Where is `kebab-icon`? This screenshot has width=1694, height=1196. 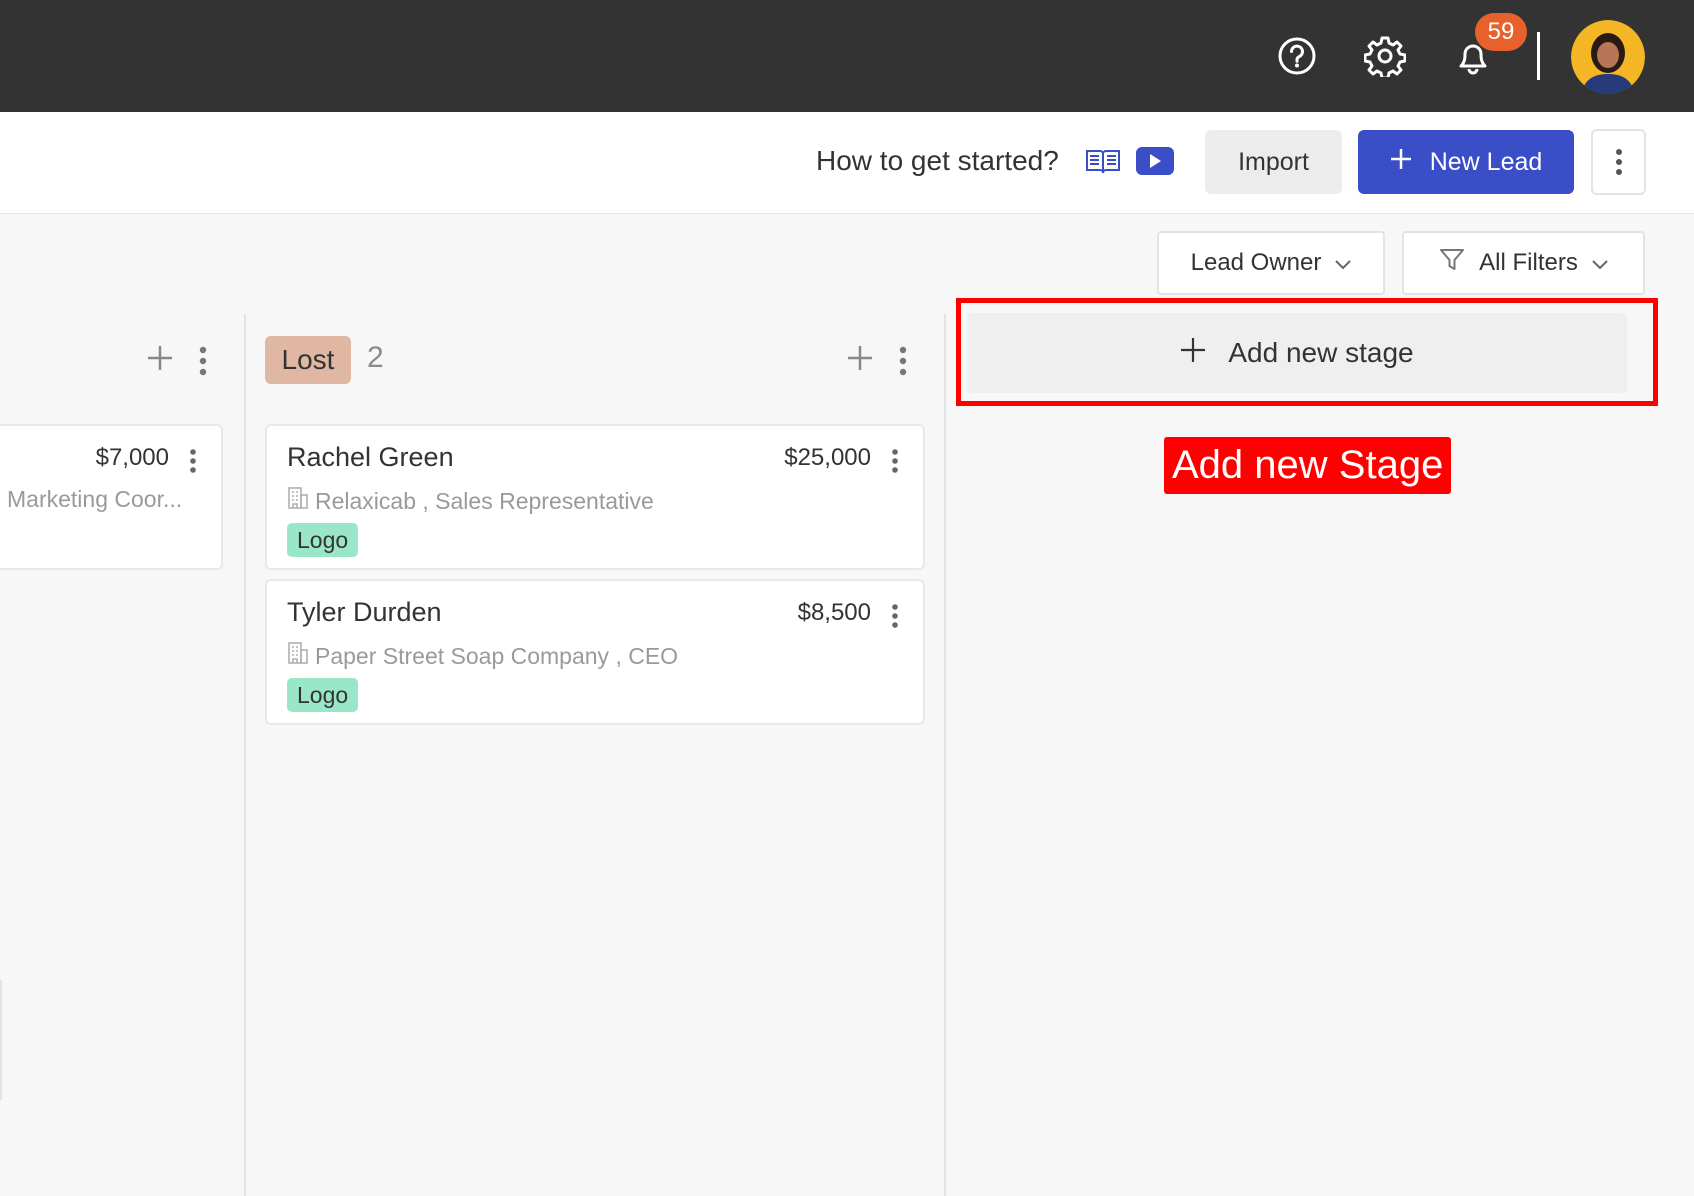 kebab-icon is located at coordinates (1618, 162).